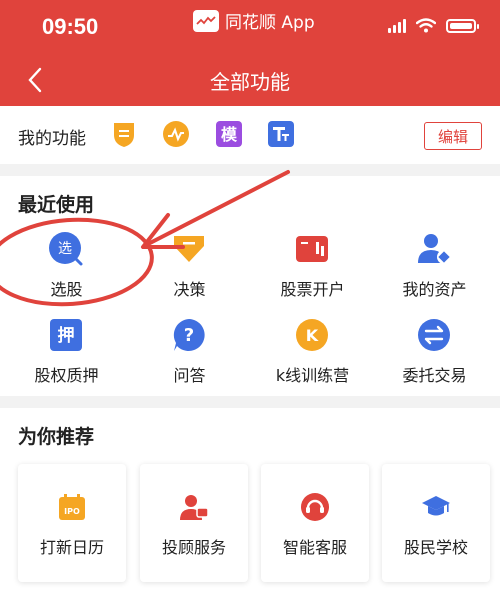  I want to click on signal-icon, so click(397, 25).